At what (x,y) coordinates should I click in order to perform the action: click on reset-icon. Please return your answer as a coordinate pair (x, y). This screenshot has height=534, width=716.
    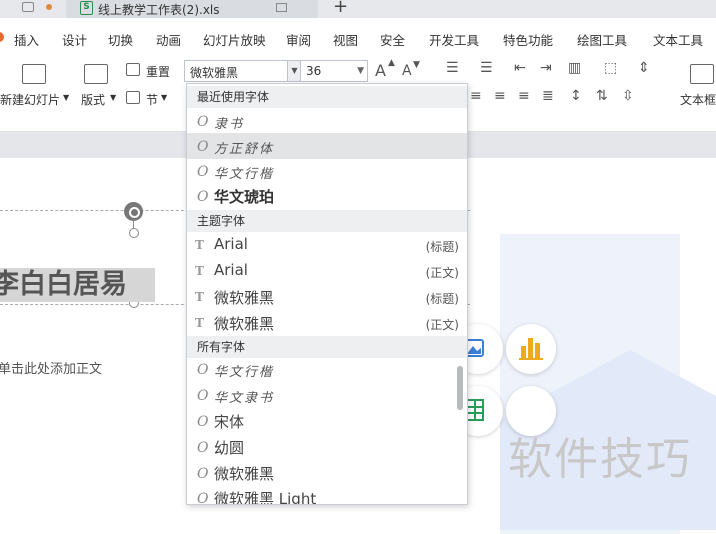
    Looking at the image, I should click on (133, 69).